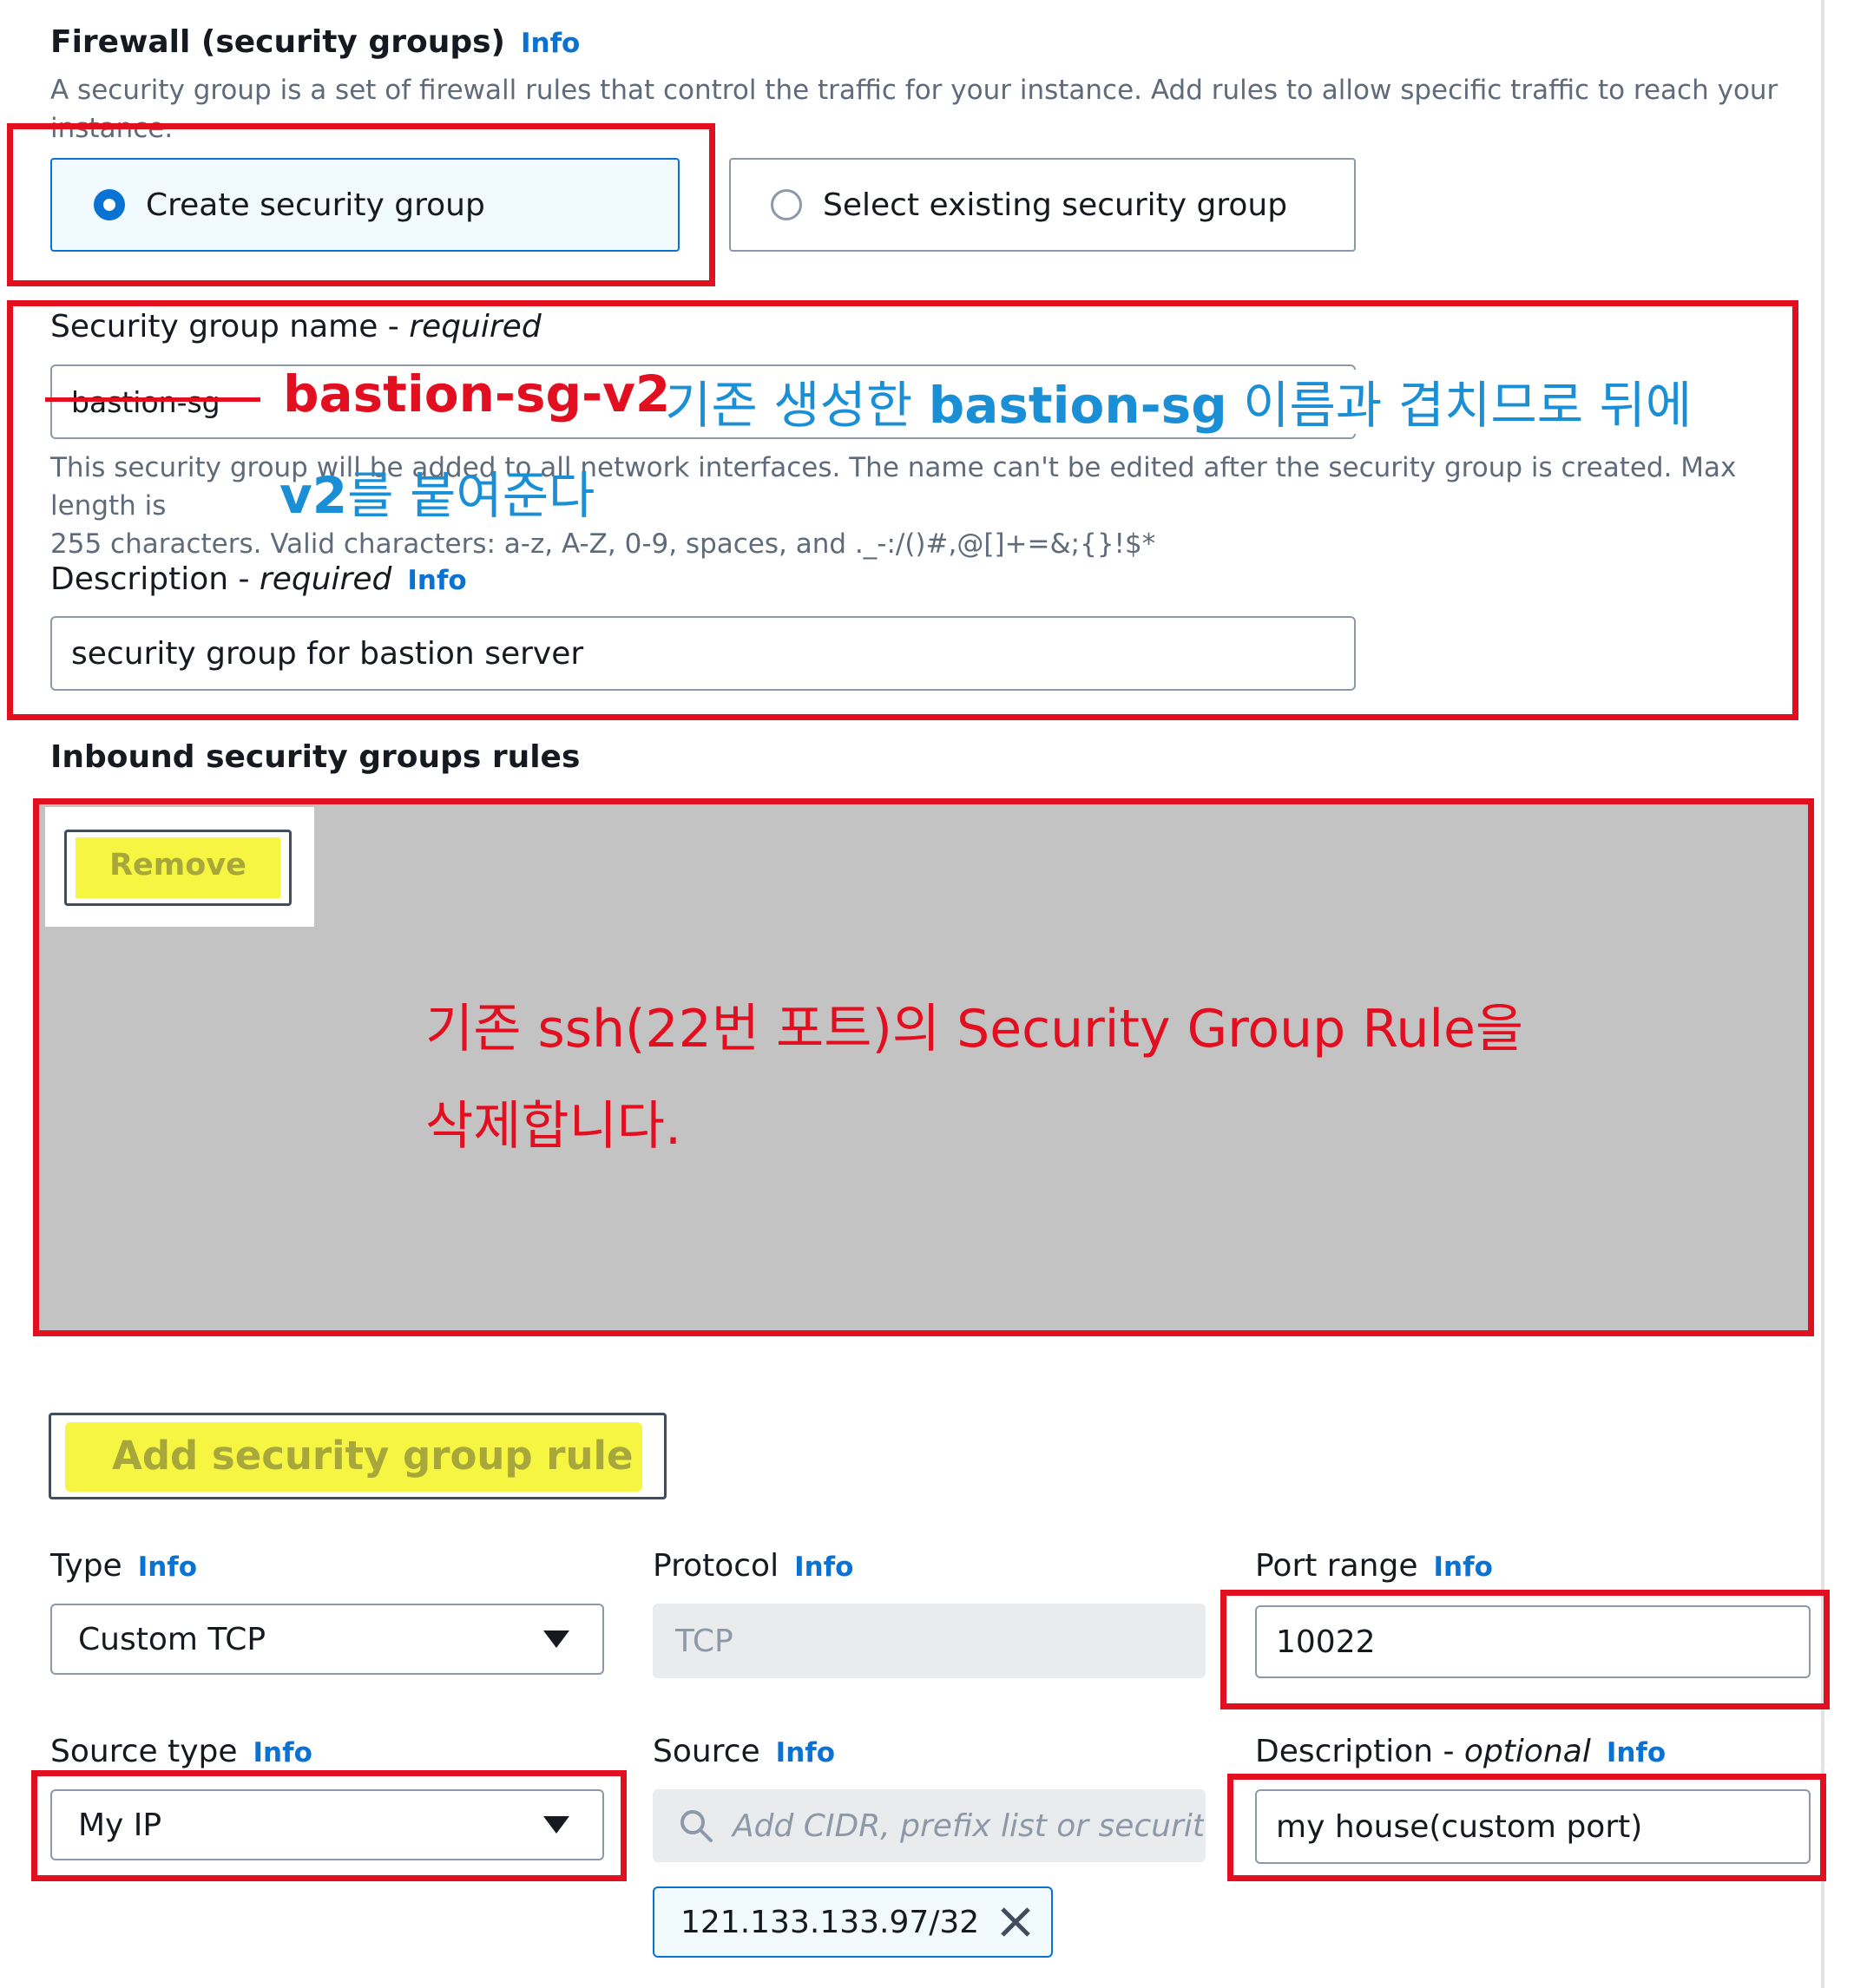 Image resolution: width=1867 pixels, height=1988 pixels. I want to click on create-security-group-label: Create security group, so click(315, 205).